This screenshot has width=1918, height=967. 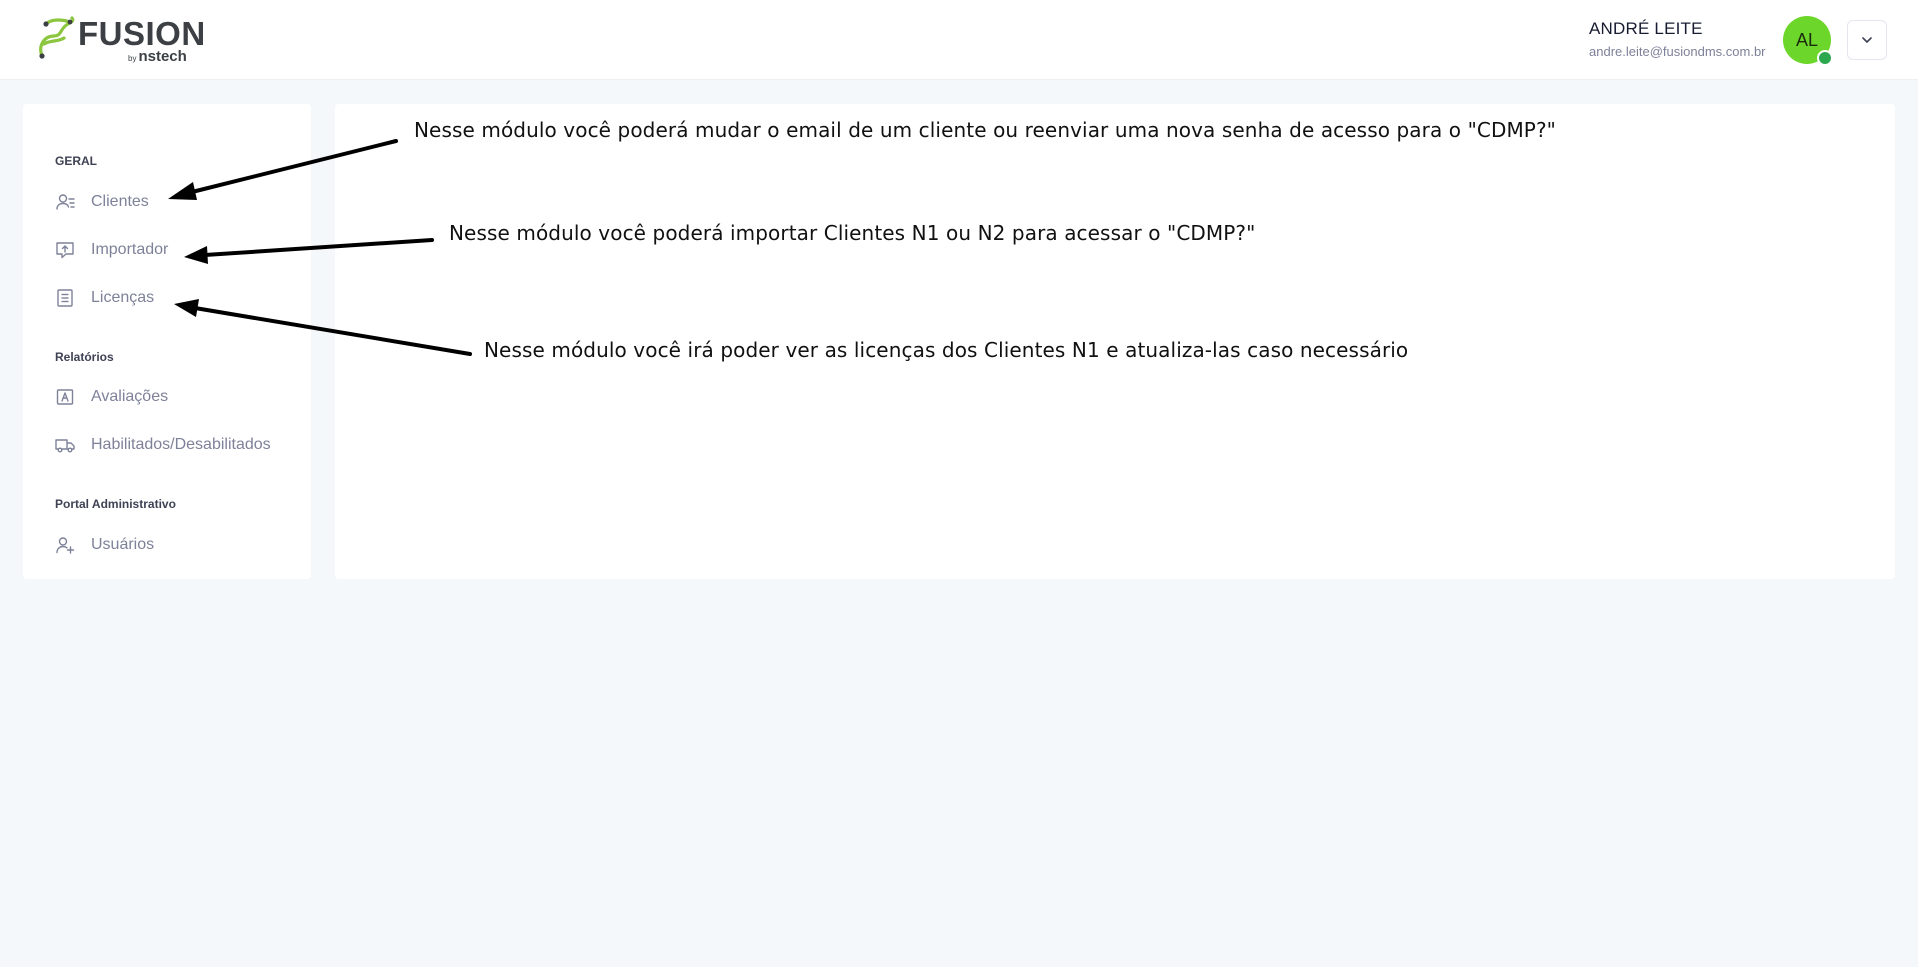 I want to click on sidebar-item-clientes: Clientes, so click(x=175, y=202).